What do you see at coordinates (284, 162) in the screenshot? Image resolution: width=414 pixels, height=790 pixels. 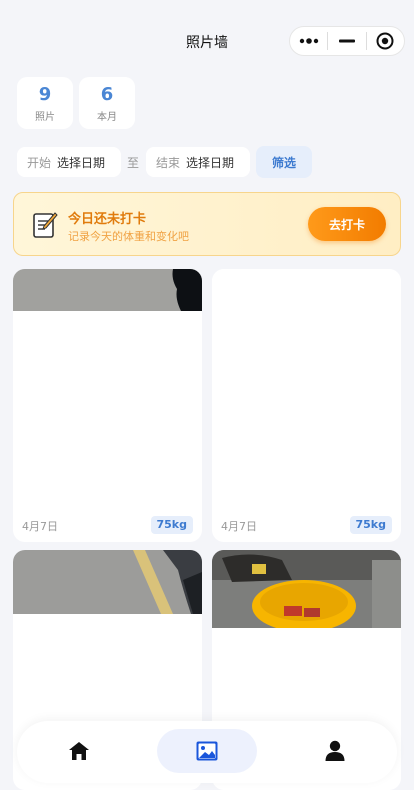 I see `filter-button: 筛选` at bounding box center [284, 162].